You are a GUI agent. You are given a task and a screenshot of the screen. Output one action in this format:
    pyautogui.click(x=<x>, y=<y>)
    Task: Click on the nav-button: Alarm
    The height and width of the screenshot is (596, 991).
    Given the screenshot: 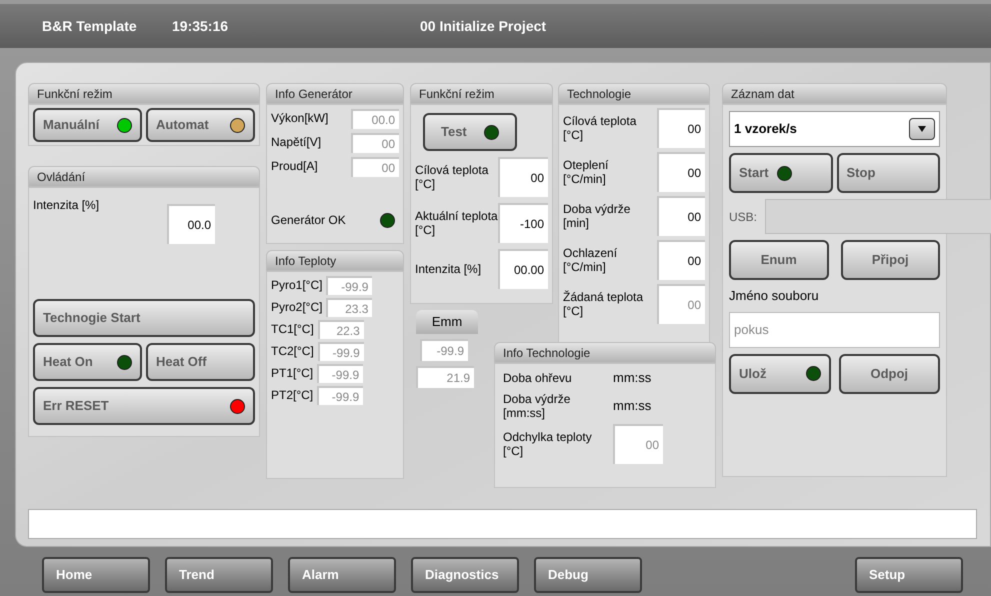 What is the action you would take?
    pyautogui.click(x=342, y=575)
    